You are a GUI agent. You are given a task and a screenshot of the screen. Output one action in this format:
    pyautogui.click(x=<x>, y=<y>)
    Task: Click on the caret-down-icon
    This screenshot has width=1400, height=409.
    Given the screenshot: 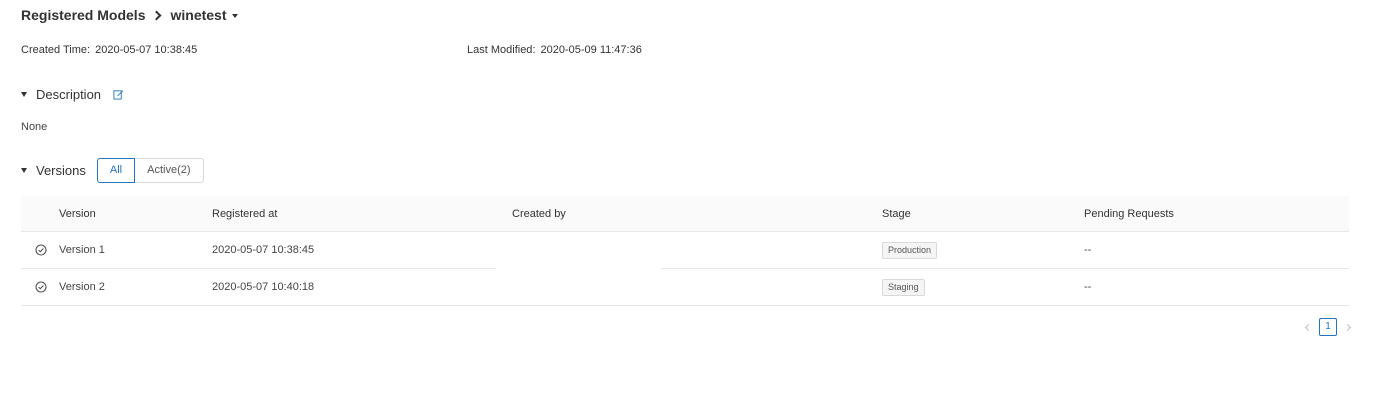 What is the action you would take?
    pyautogui.click(x=234, y=16)
    